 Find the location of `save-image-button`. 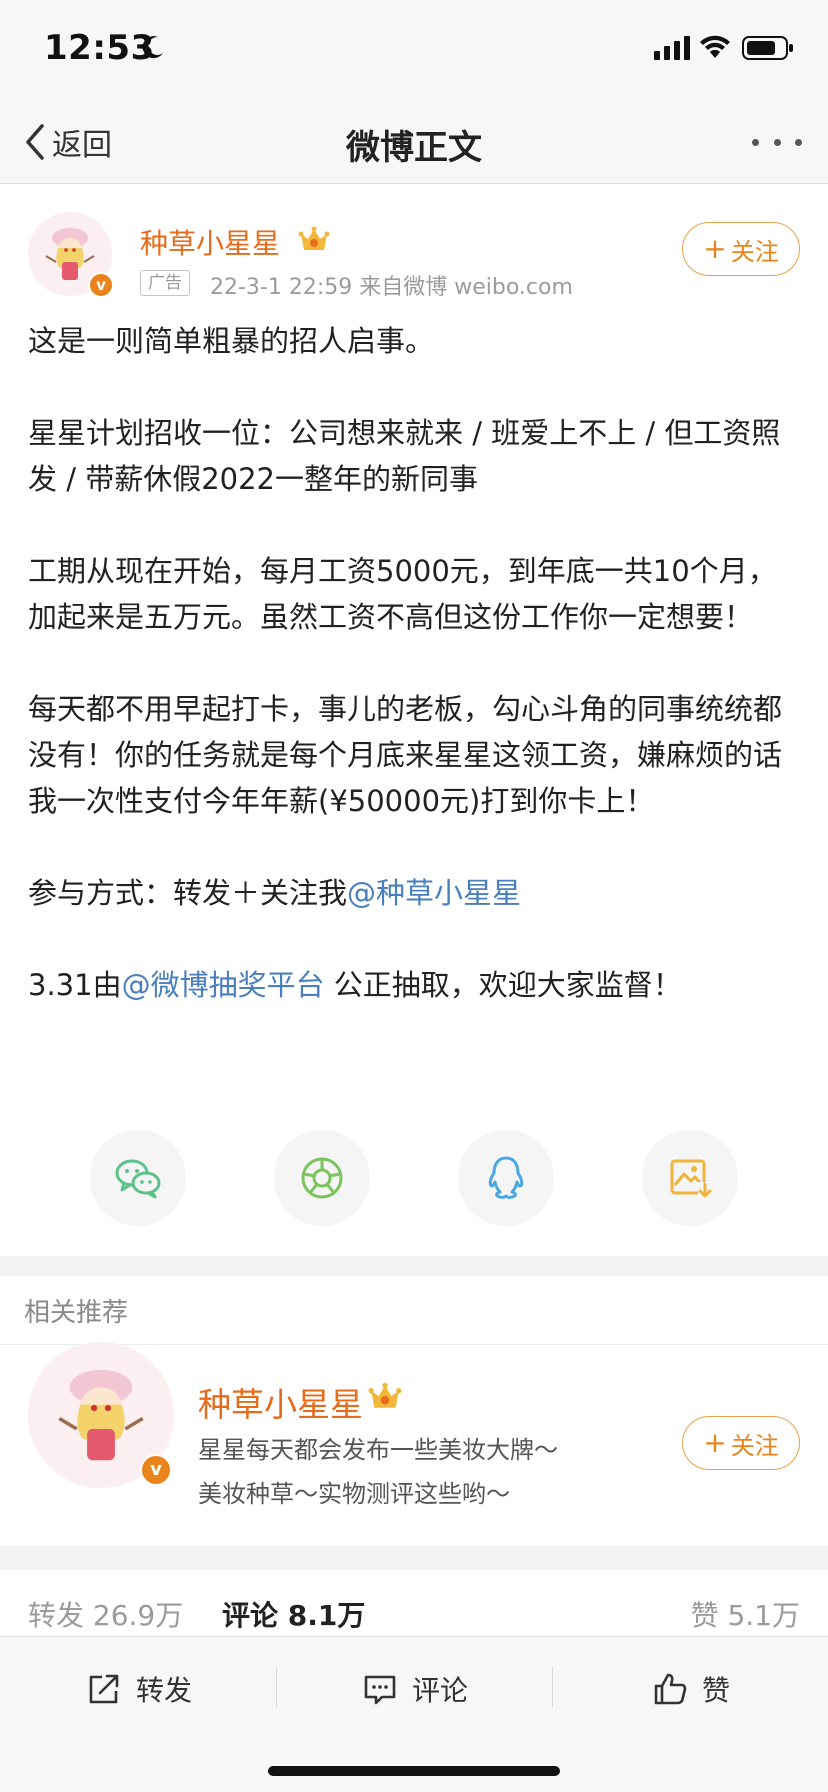

save-image-button is located at coordinates (690, 1178).